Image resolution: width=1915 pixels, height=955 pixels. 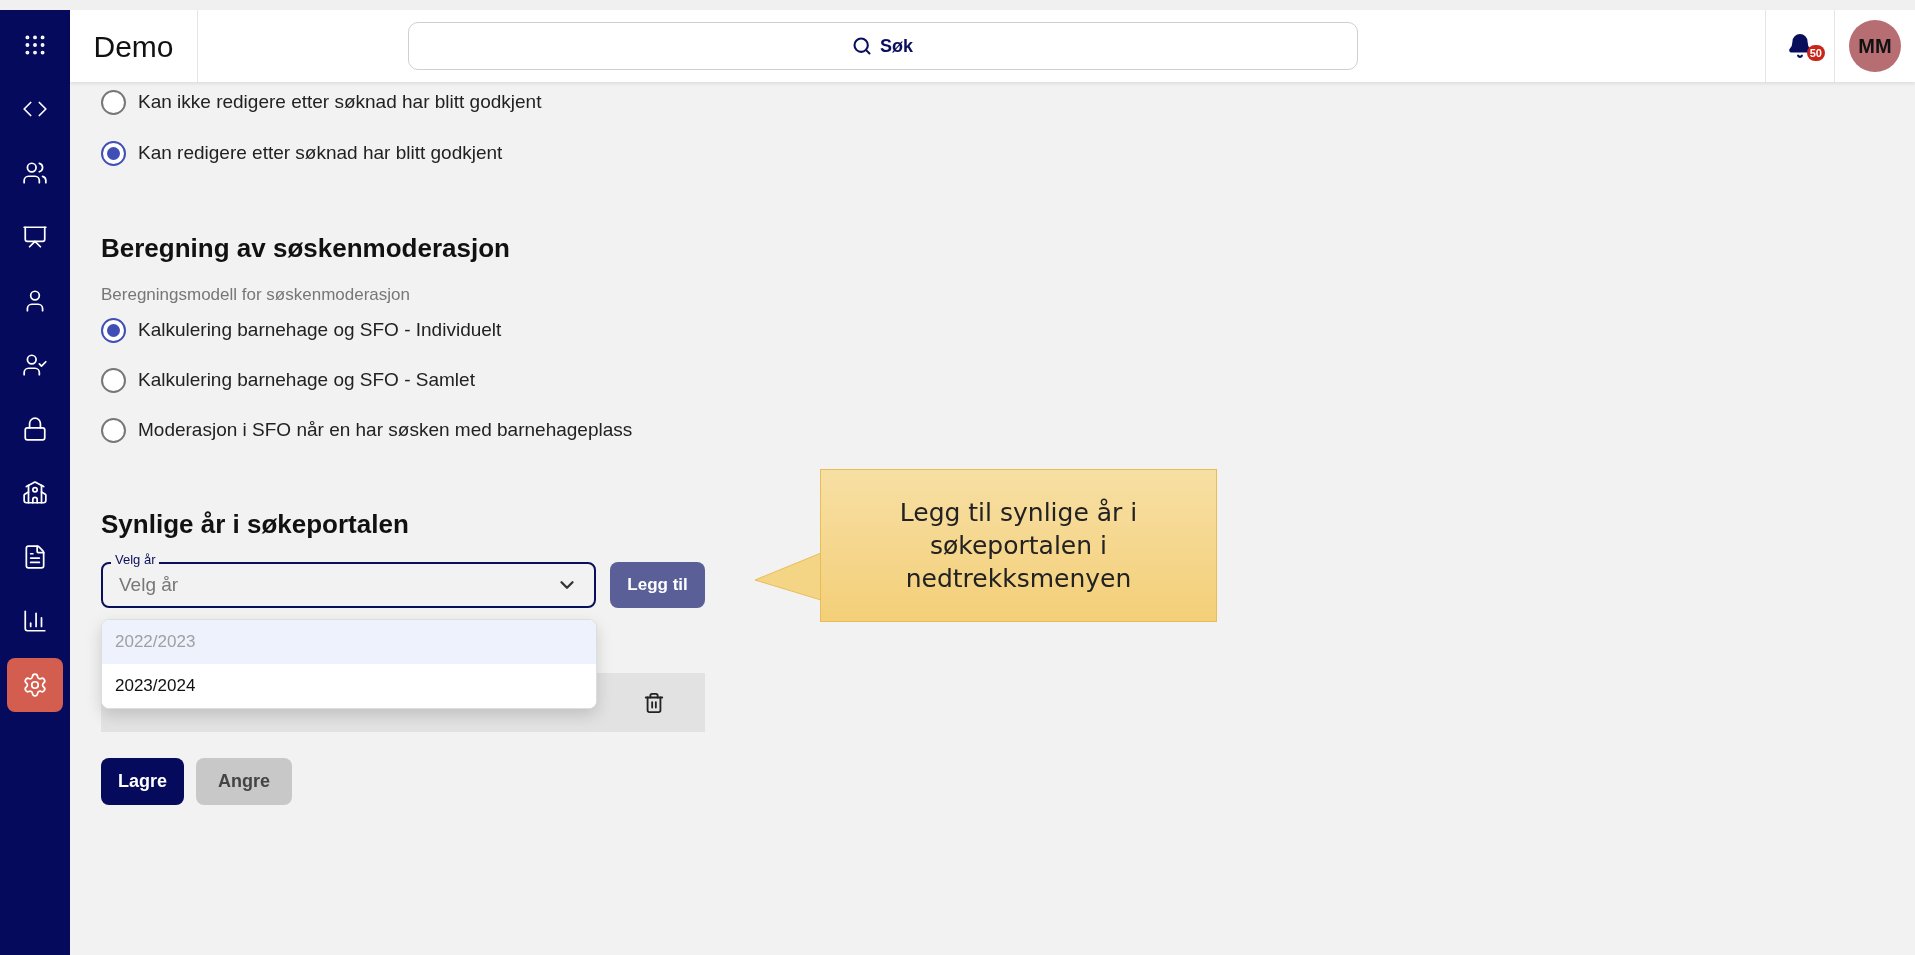 What do you see at coordinates (306, 379) in the screenshot?
I see `radio-label: Kalkulering barnehage og SFO - Samlet` at bounding box center [306, 379].